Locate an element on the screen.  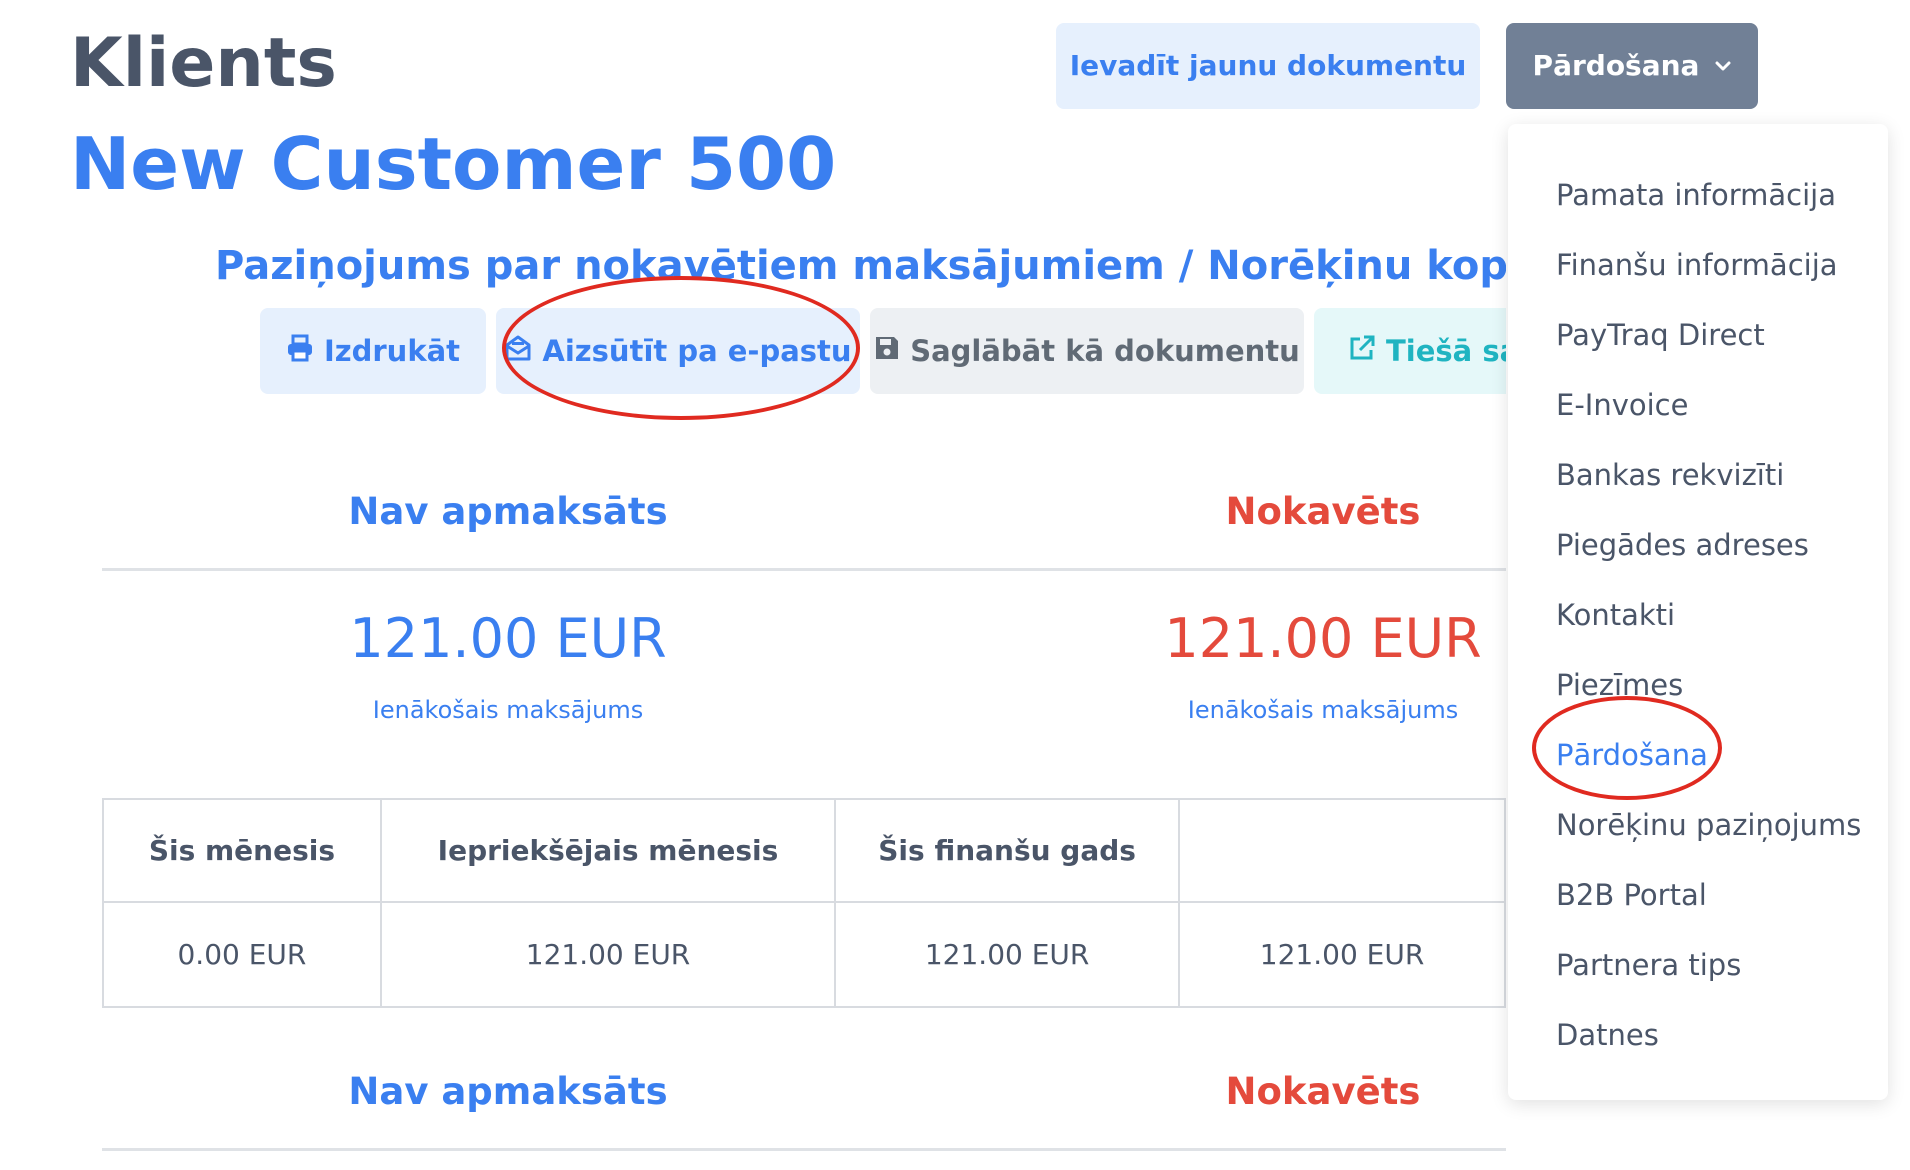
new-document-button: Ievadīt jaunu dokumentu is located at coordinates (1268, 66).